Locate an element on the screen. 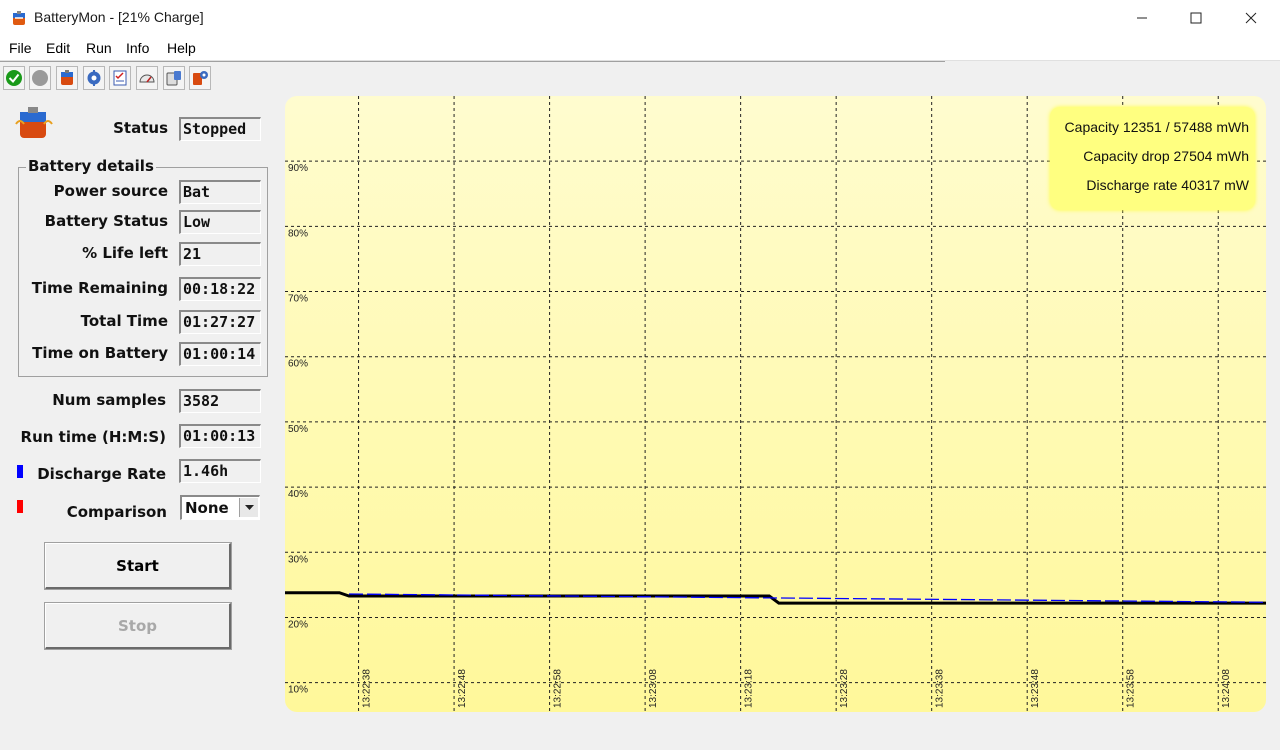 The width and height of the screenshot is (1280, 750). start-button: Start is located at coordinates (138, 566).